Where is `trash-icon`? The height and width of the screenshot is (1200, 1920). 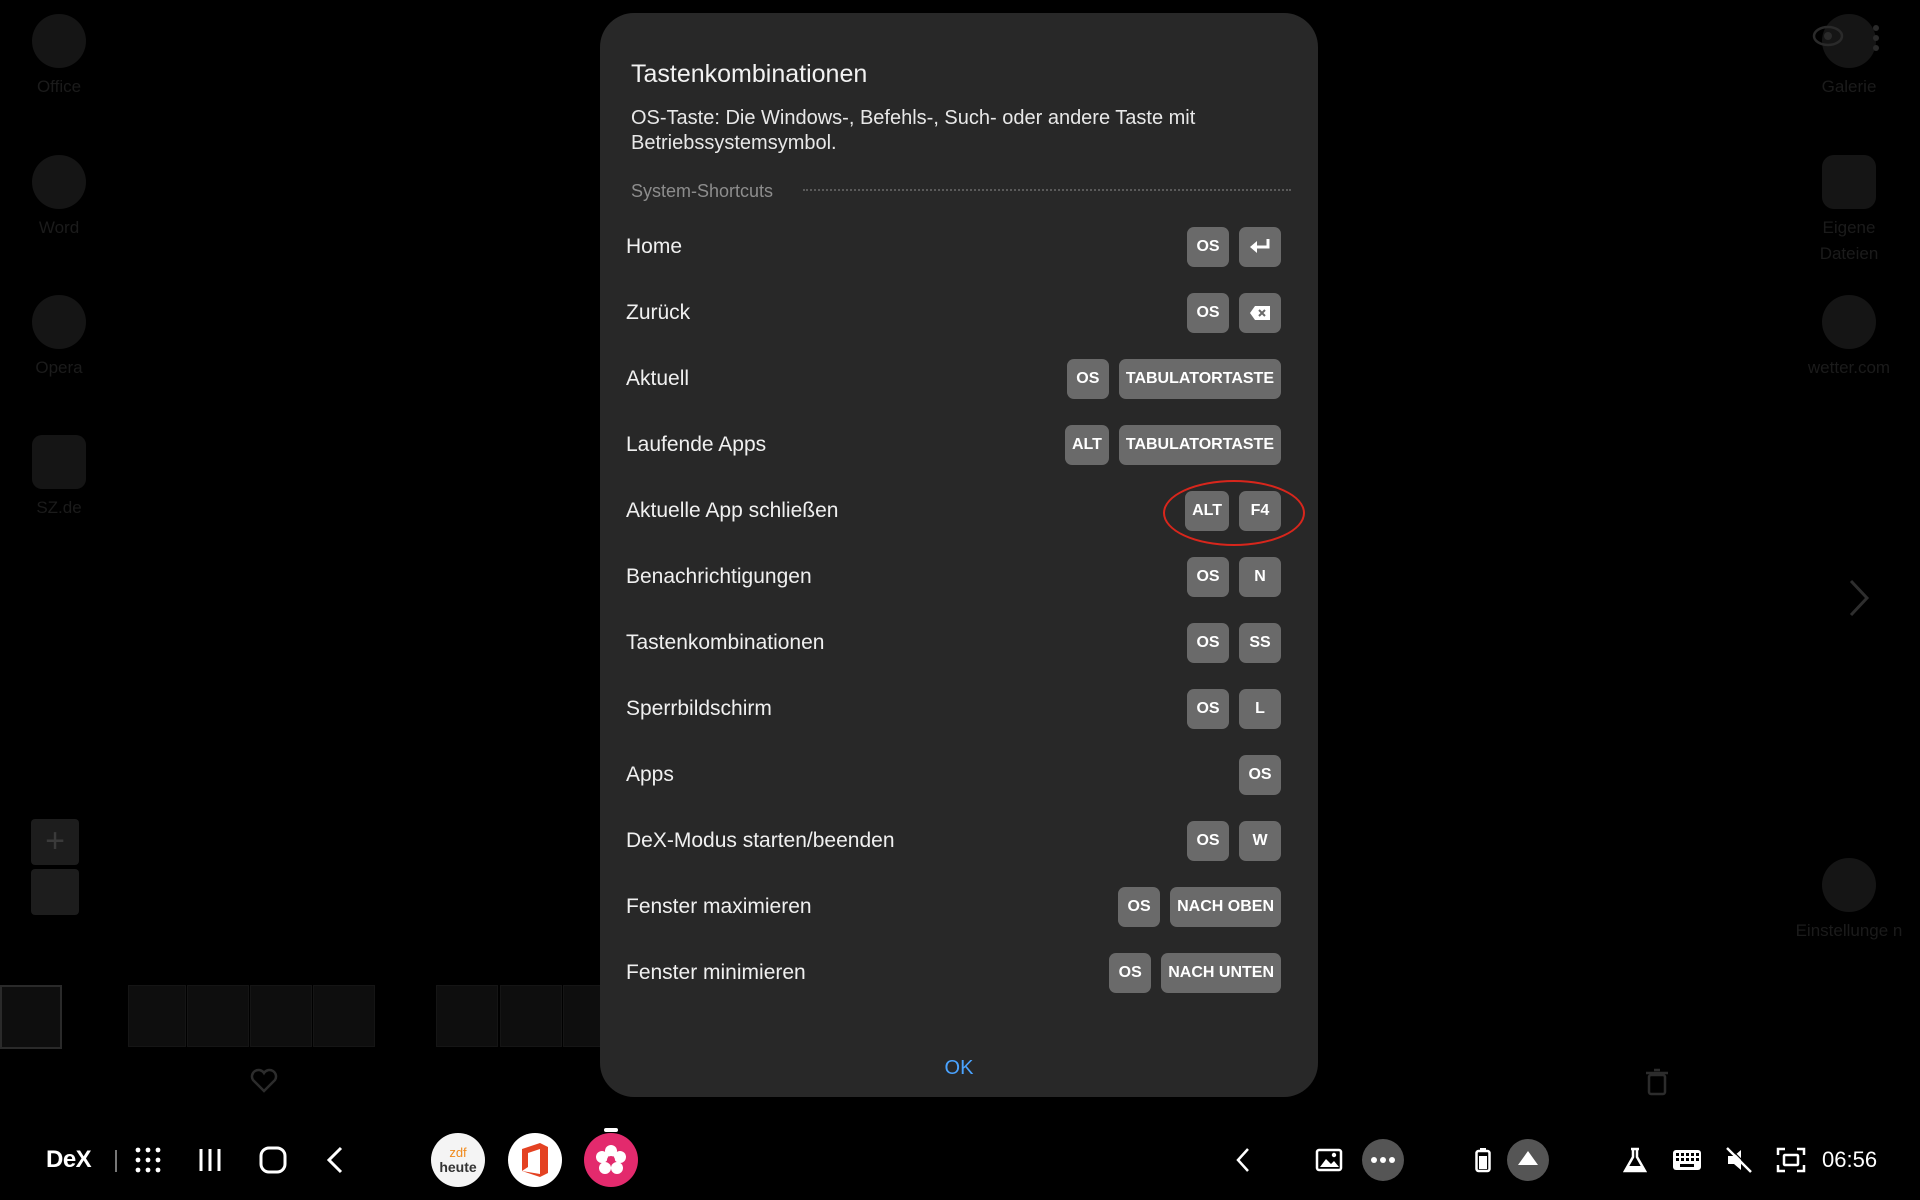 trash-icon is located at coordinates (1657, 1082).